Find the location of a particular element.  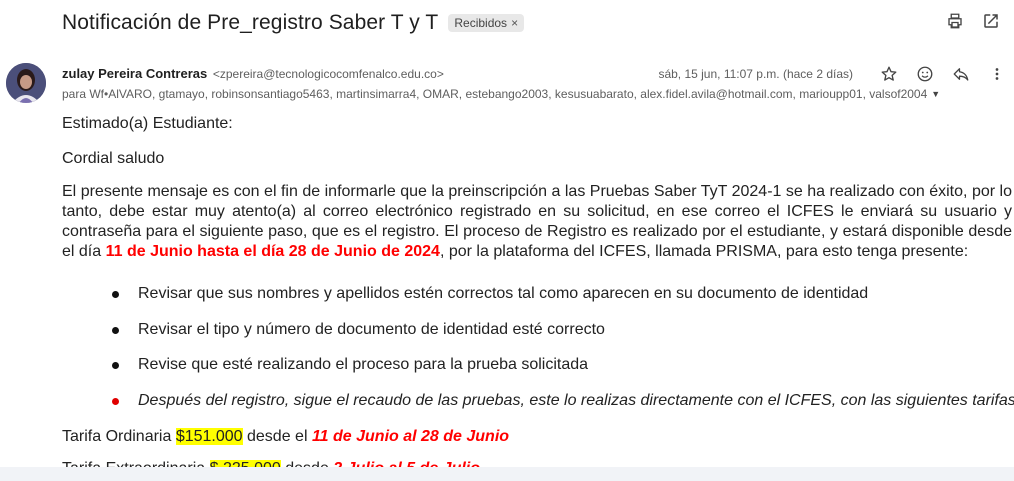

sender-email: <zpereira@tecnologicocomfenalco.edu.co> is located at coordinates (328, 74).